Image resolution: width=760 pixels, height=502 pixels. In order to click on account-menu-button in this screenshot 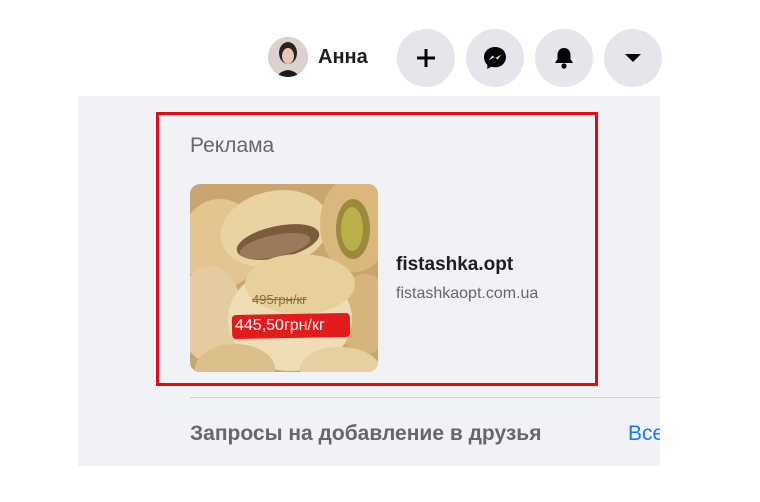, I will do `click(633, 58)`.